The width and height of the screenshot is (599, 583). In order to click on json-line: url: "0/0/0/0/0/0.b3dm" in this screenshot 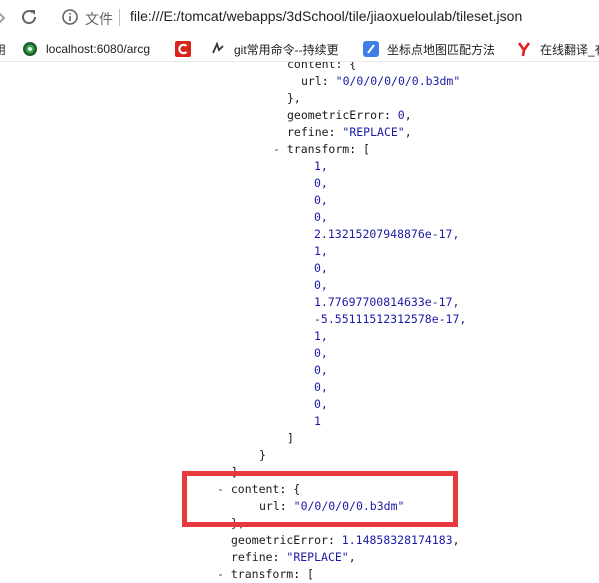, I will do `click(381, 81)`.